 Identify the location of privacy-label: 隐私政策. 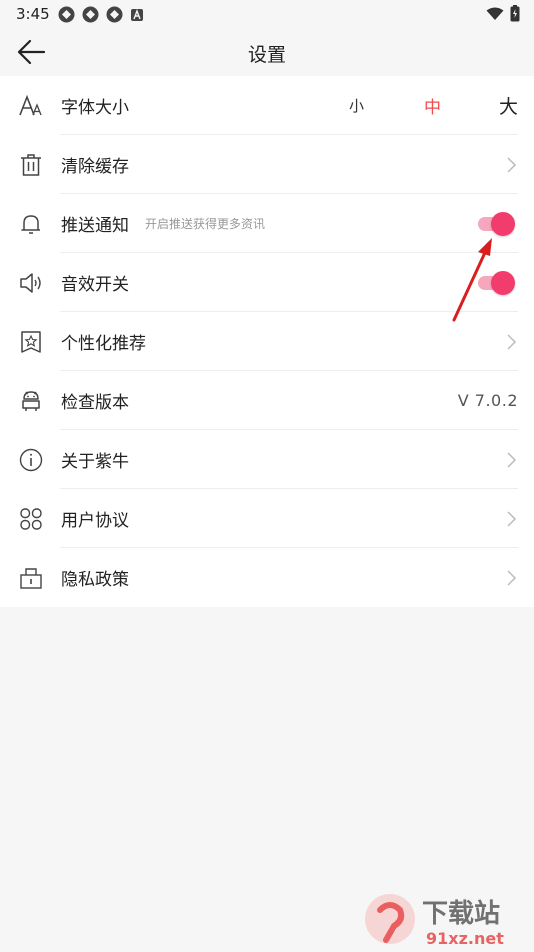
(95, 580).